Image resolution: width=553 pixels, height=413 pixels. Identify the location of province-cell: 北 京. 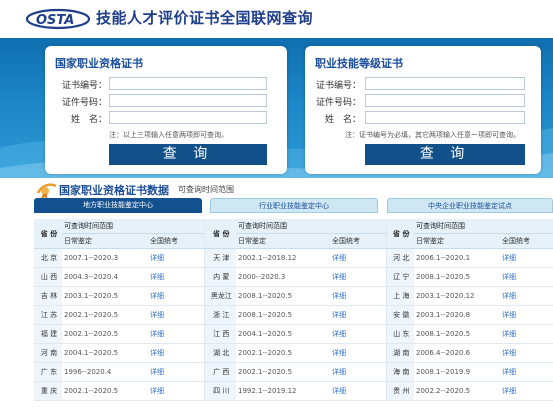
(48, 258).